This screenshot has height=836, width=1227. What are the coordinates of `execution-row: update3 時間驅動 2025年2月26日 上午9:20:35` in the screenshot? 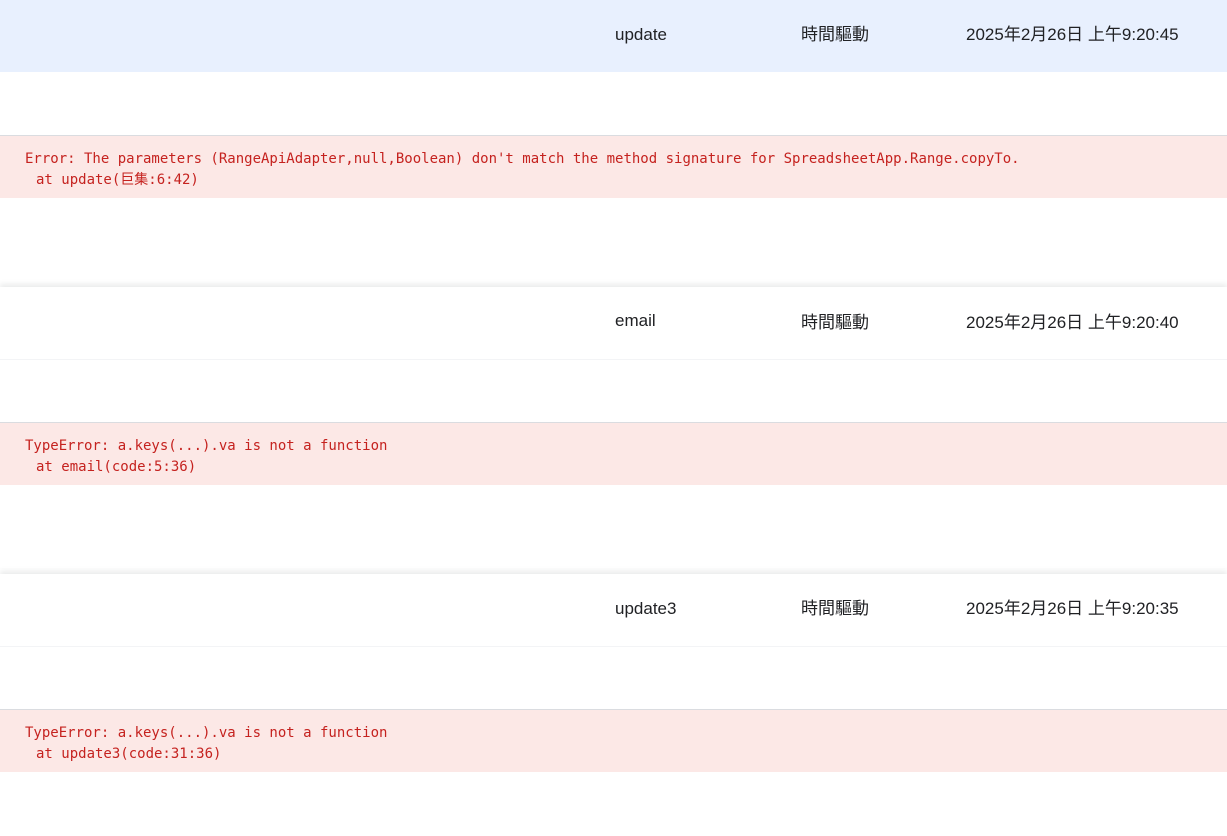 It's located at (613, 610).